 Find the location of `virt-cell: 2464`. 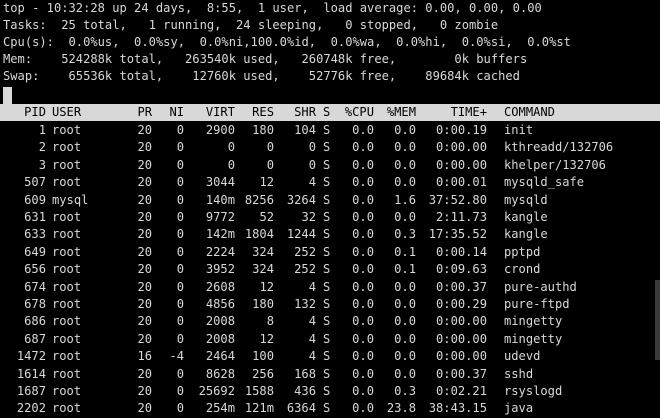

virt-cell: 2464 is located at coordinates (220, 356).